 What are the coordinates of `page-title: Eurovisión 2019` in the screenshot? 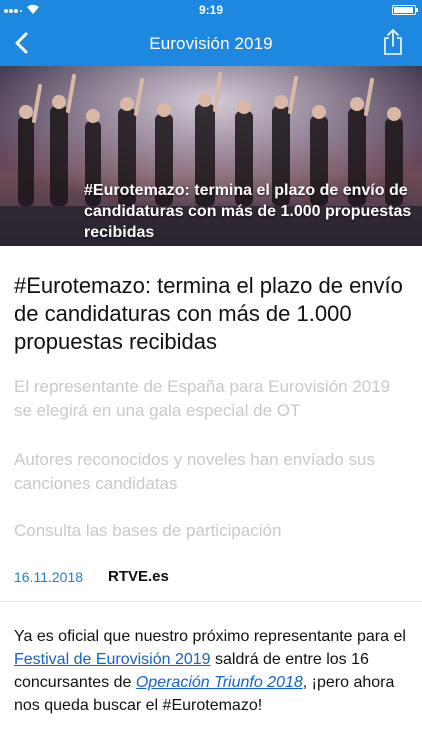 It's located at (211, 43).